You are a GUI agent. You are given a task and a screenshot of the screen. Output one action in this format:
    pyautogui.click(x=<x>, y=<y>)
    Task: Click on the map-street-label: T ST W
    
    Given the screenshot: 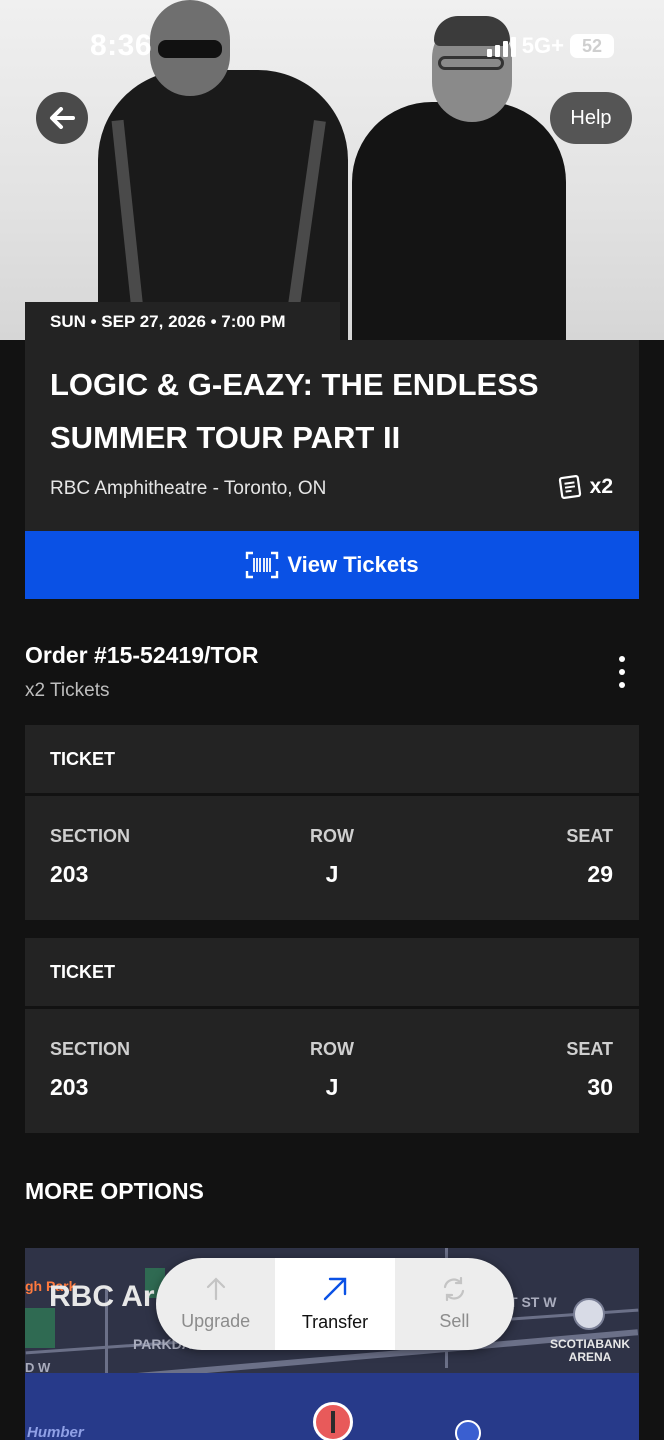 What is the action you would take?
    pyautogui.click(x=533, y=1302)
    